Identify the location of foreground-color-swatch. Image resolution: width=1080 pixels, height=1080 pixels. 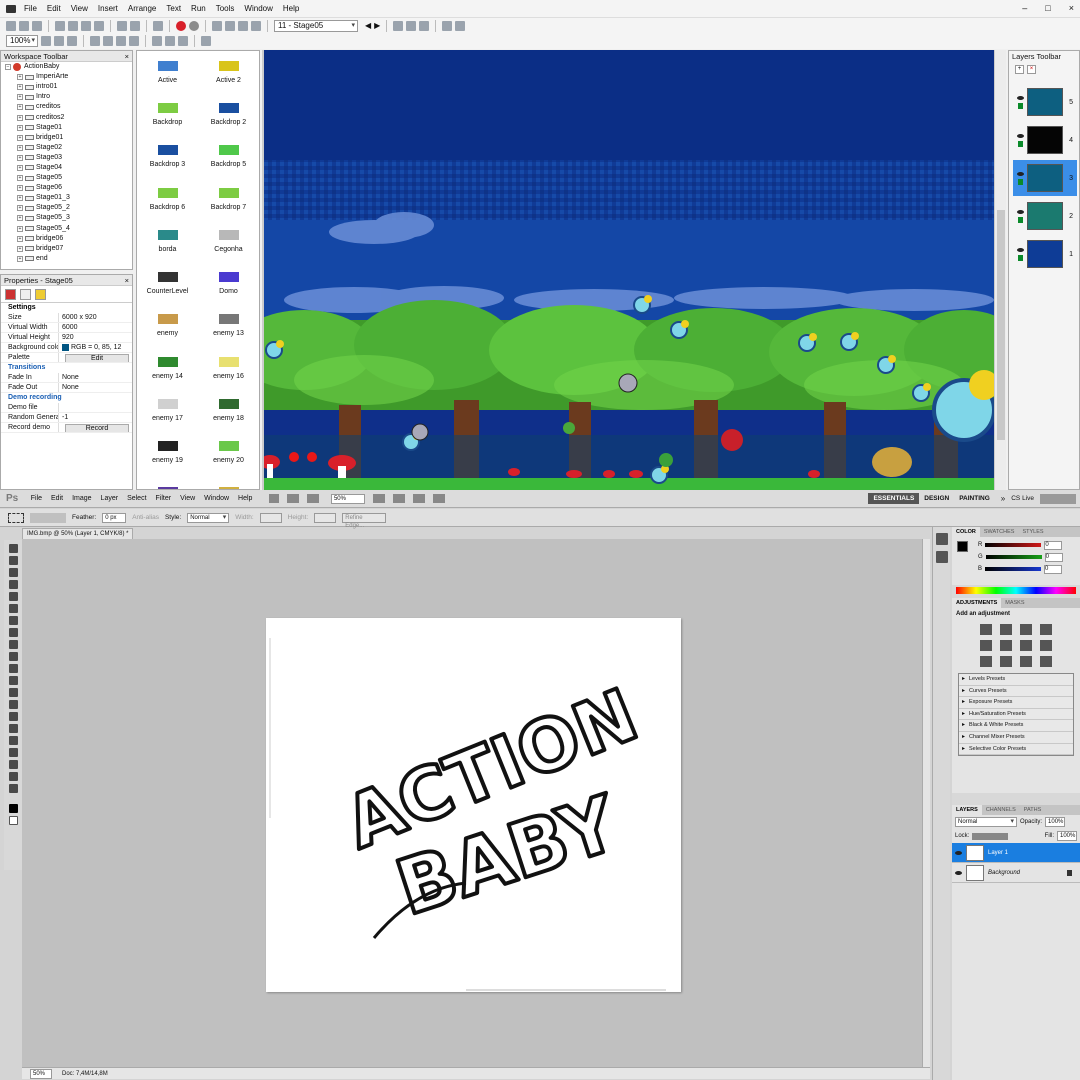
(13, 808).